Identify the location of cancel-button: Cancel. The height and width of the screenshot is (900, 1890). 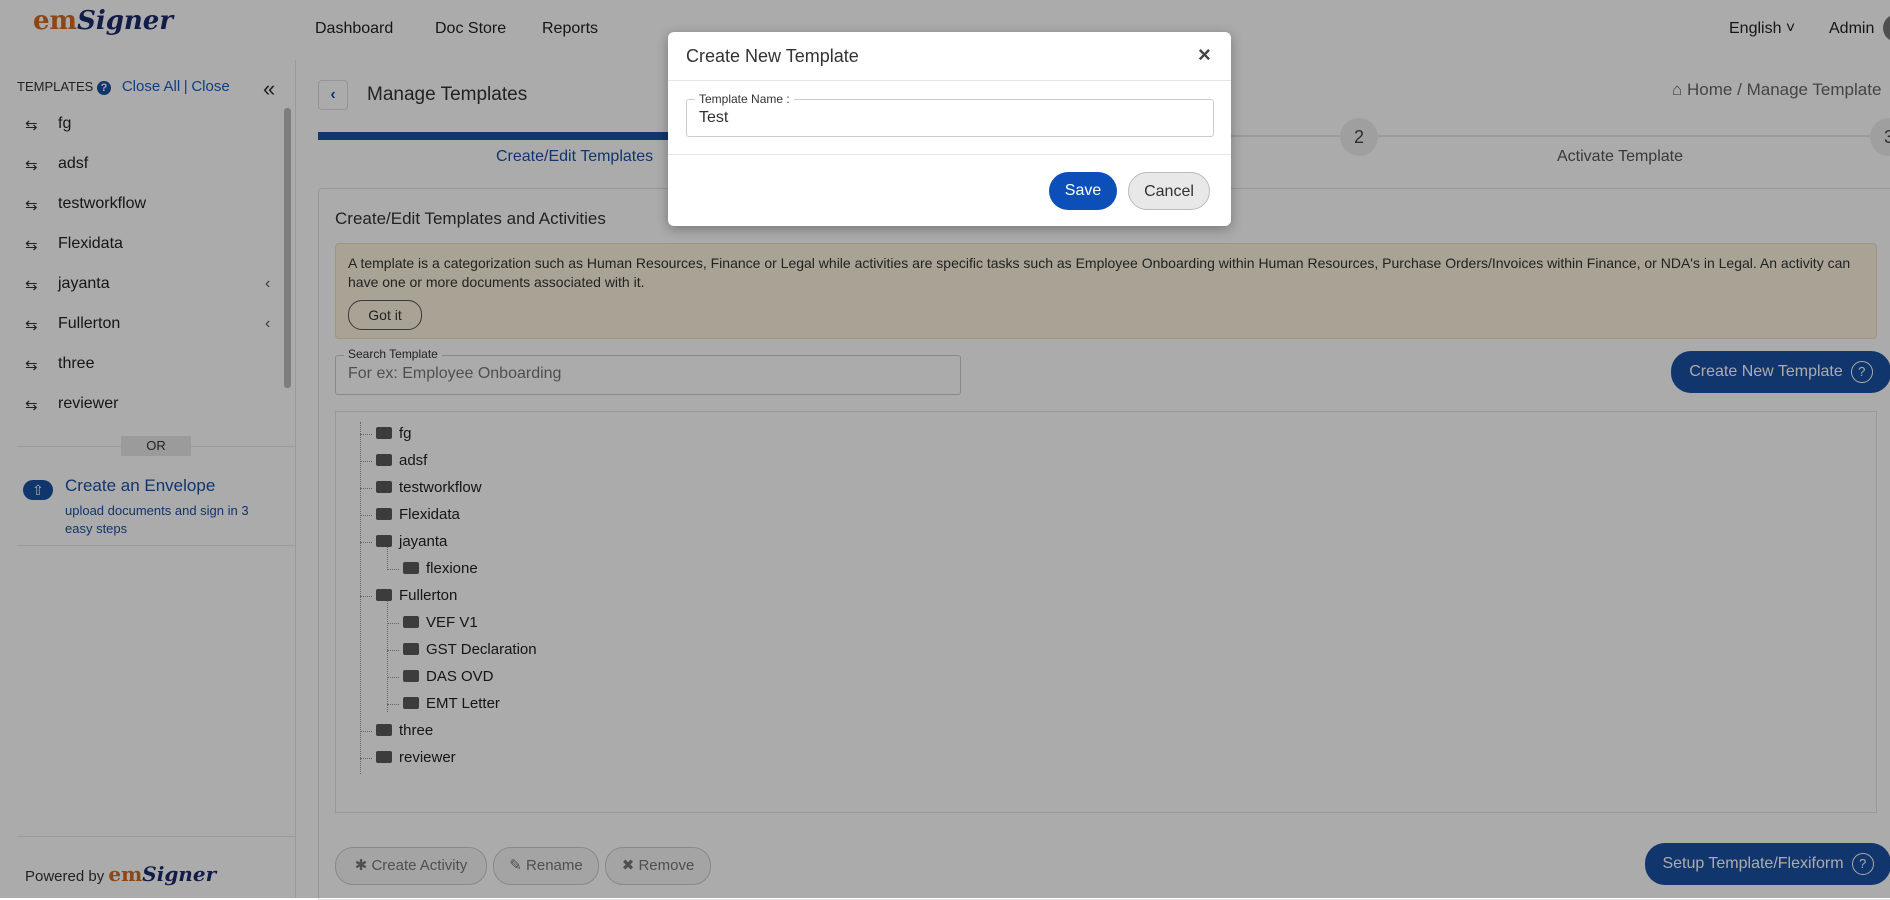
(1169, 191).